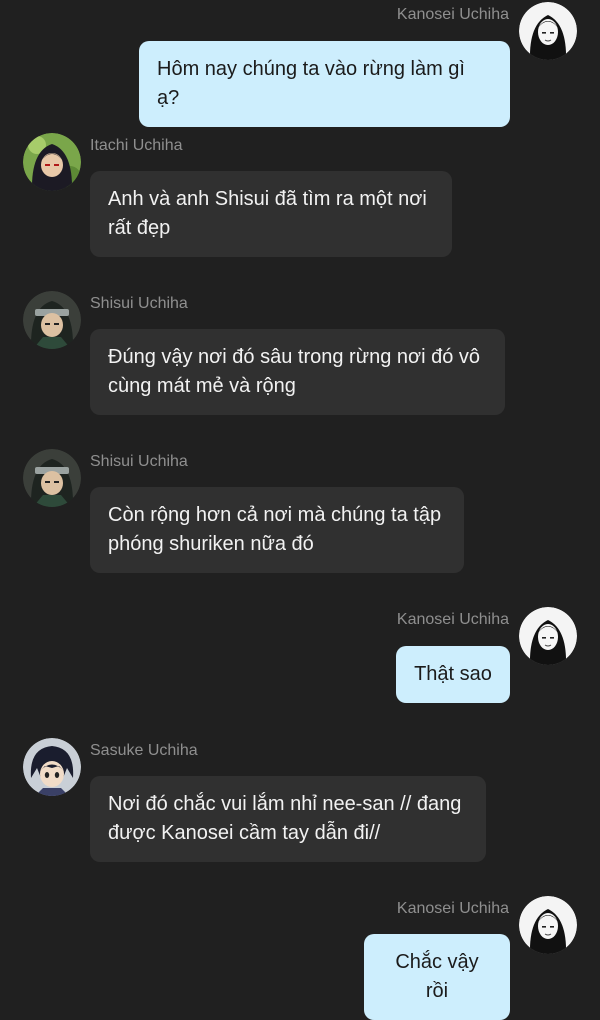 The image size is (600, 1020). What do you see at coordinates (437, 977) in the screenshot?
I see `message-bubble: Chắc vậy rồi` at bounding box center [437, 977].